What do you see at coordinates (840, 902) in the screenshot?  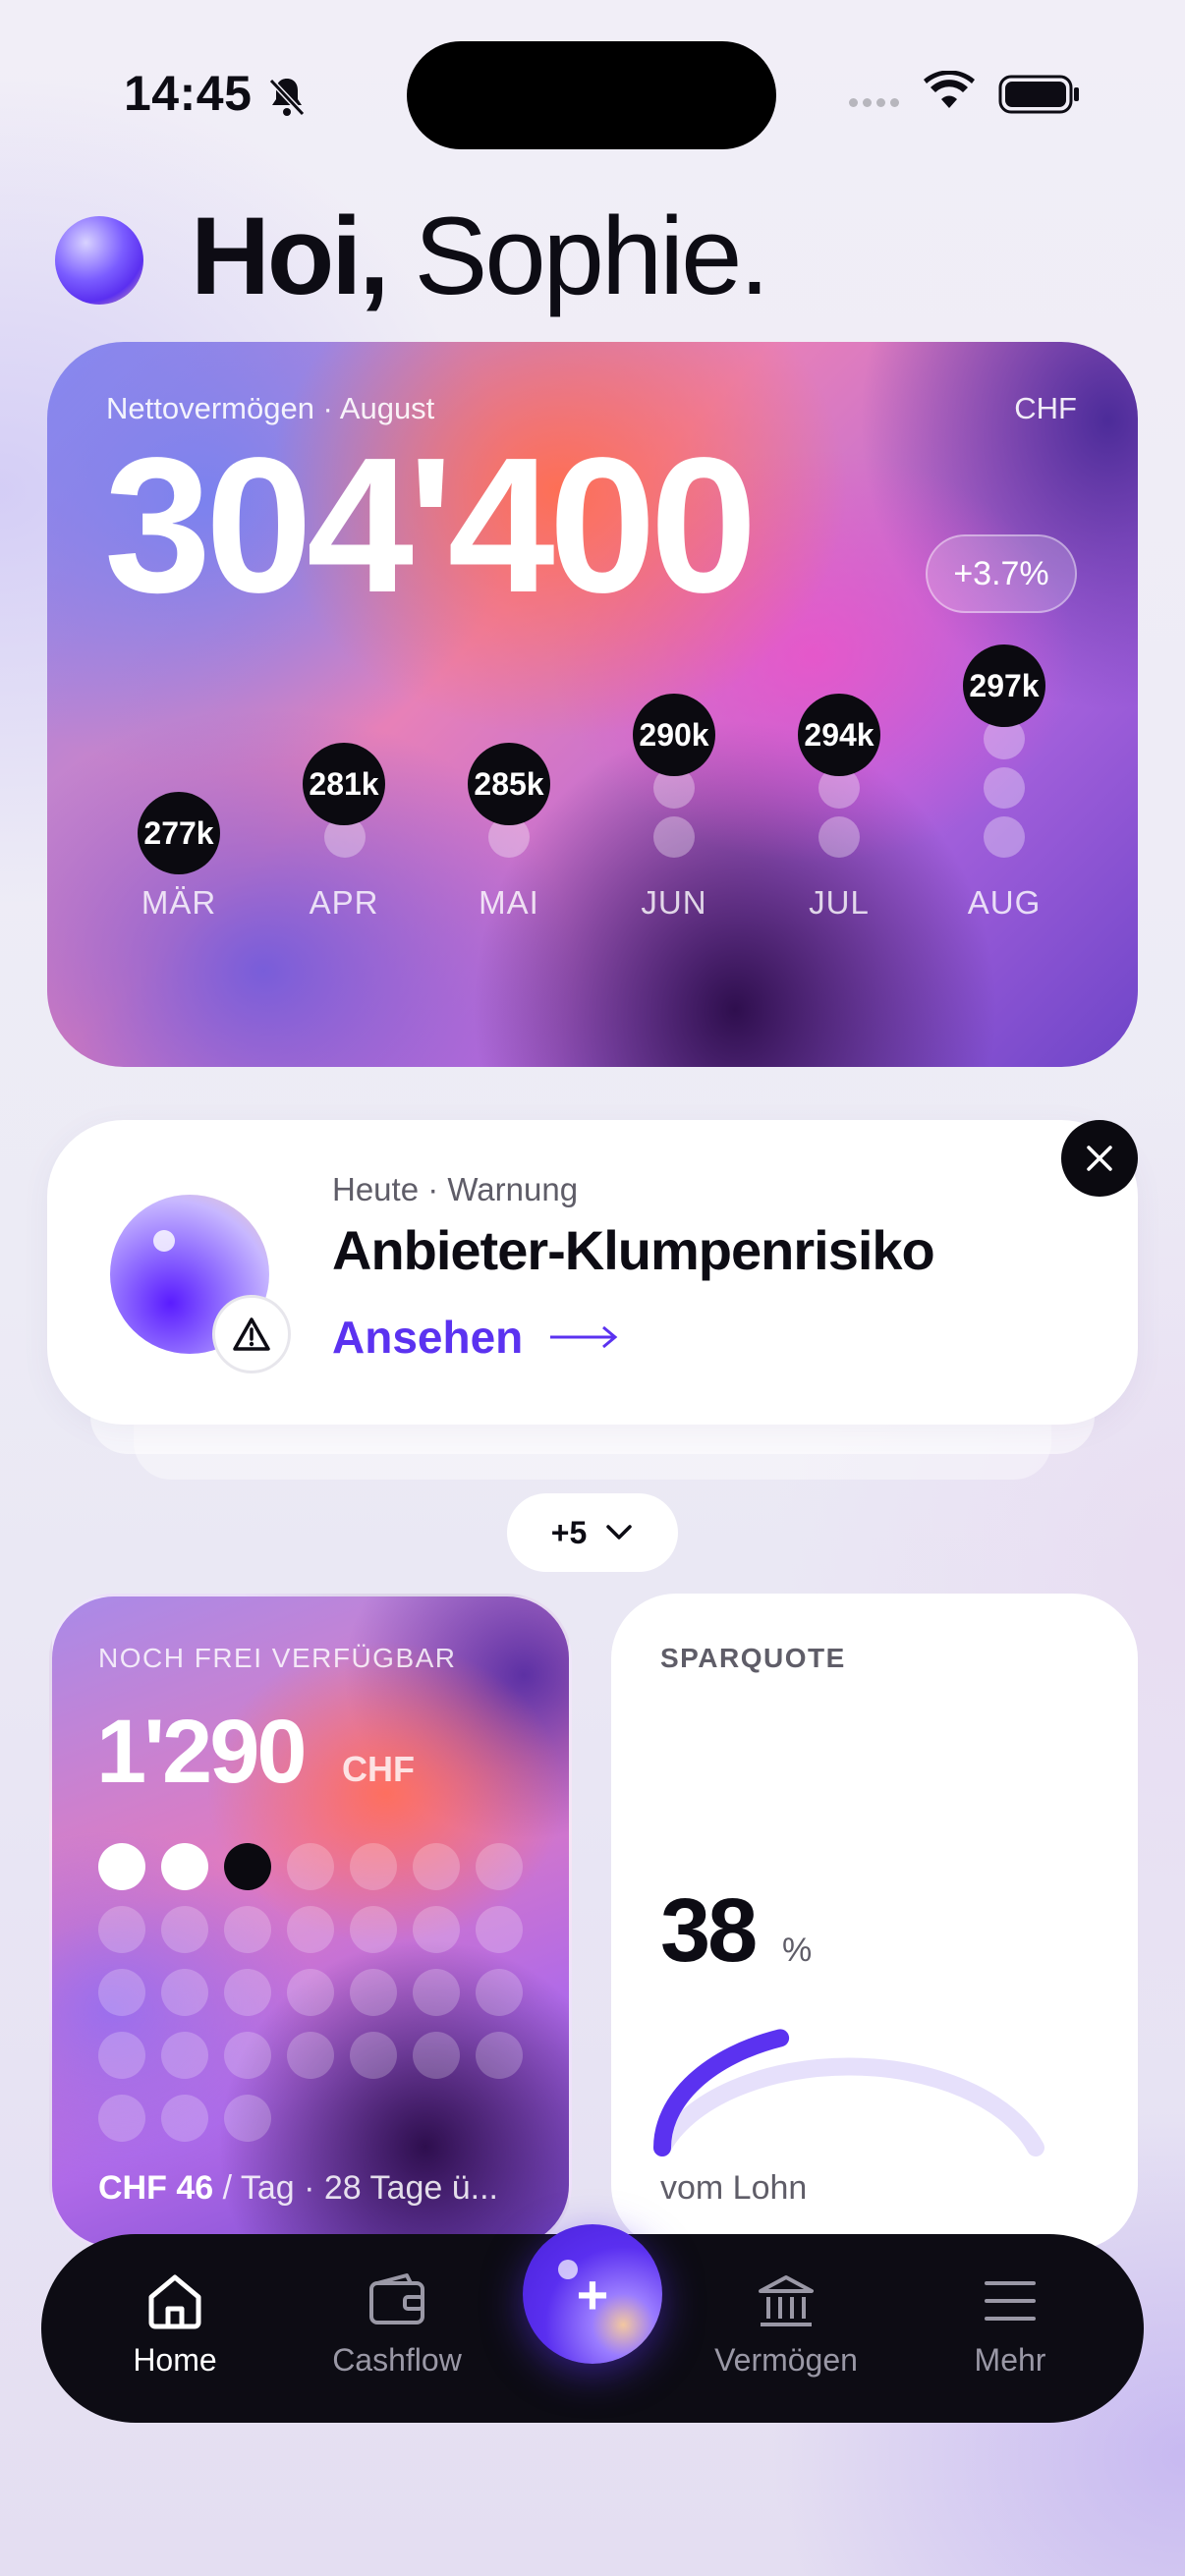 I see `month-label: JUL` at bounding box center [840, 902].